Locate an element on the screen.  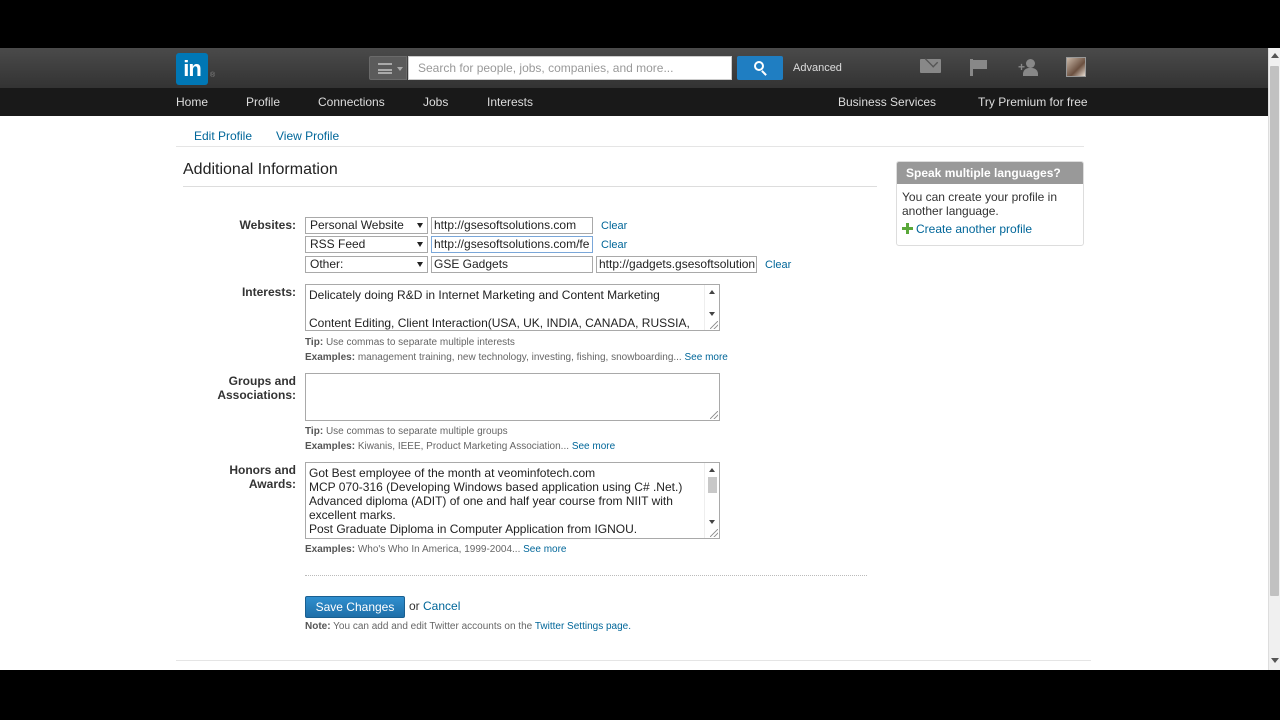
page-scrollbar is located at coordinates (1274, 359).